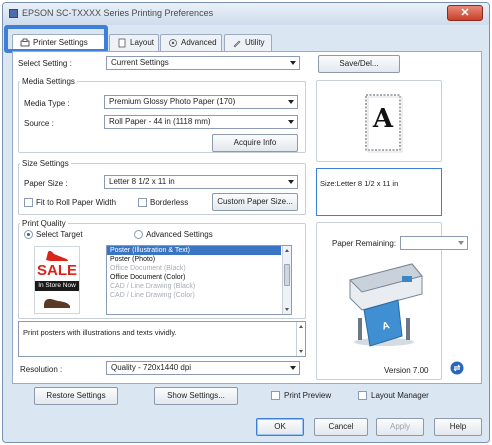 This screenshot has height=445, width=492. What do you see at coordinates (57, 286) in the screenshot?
I see `in-store-now-text: In Store Now` at bounding box center [57, 286].